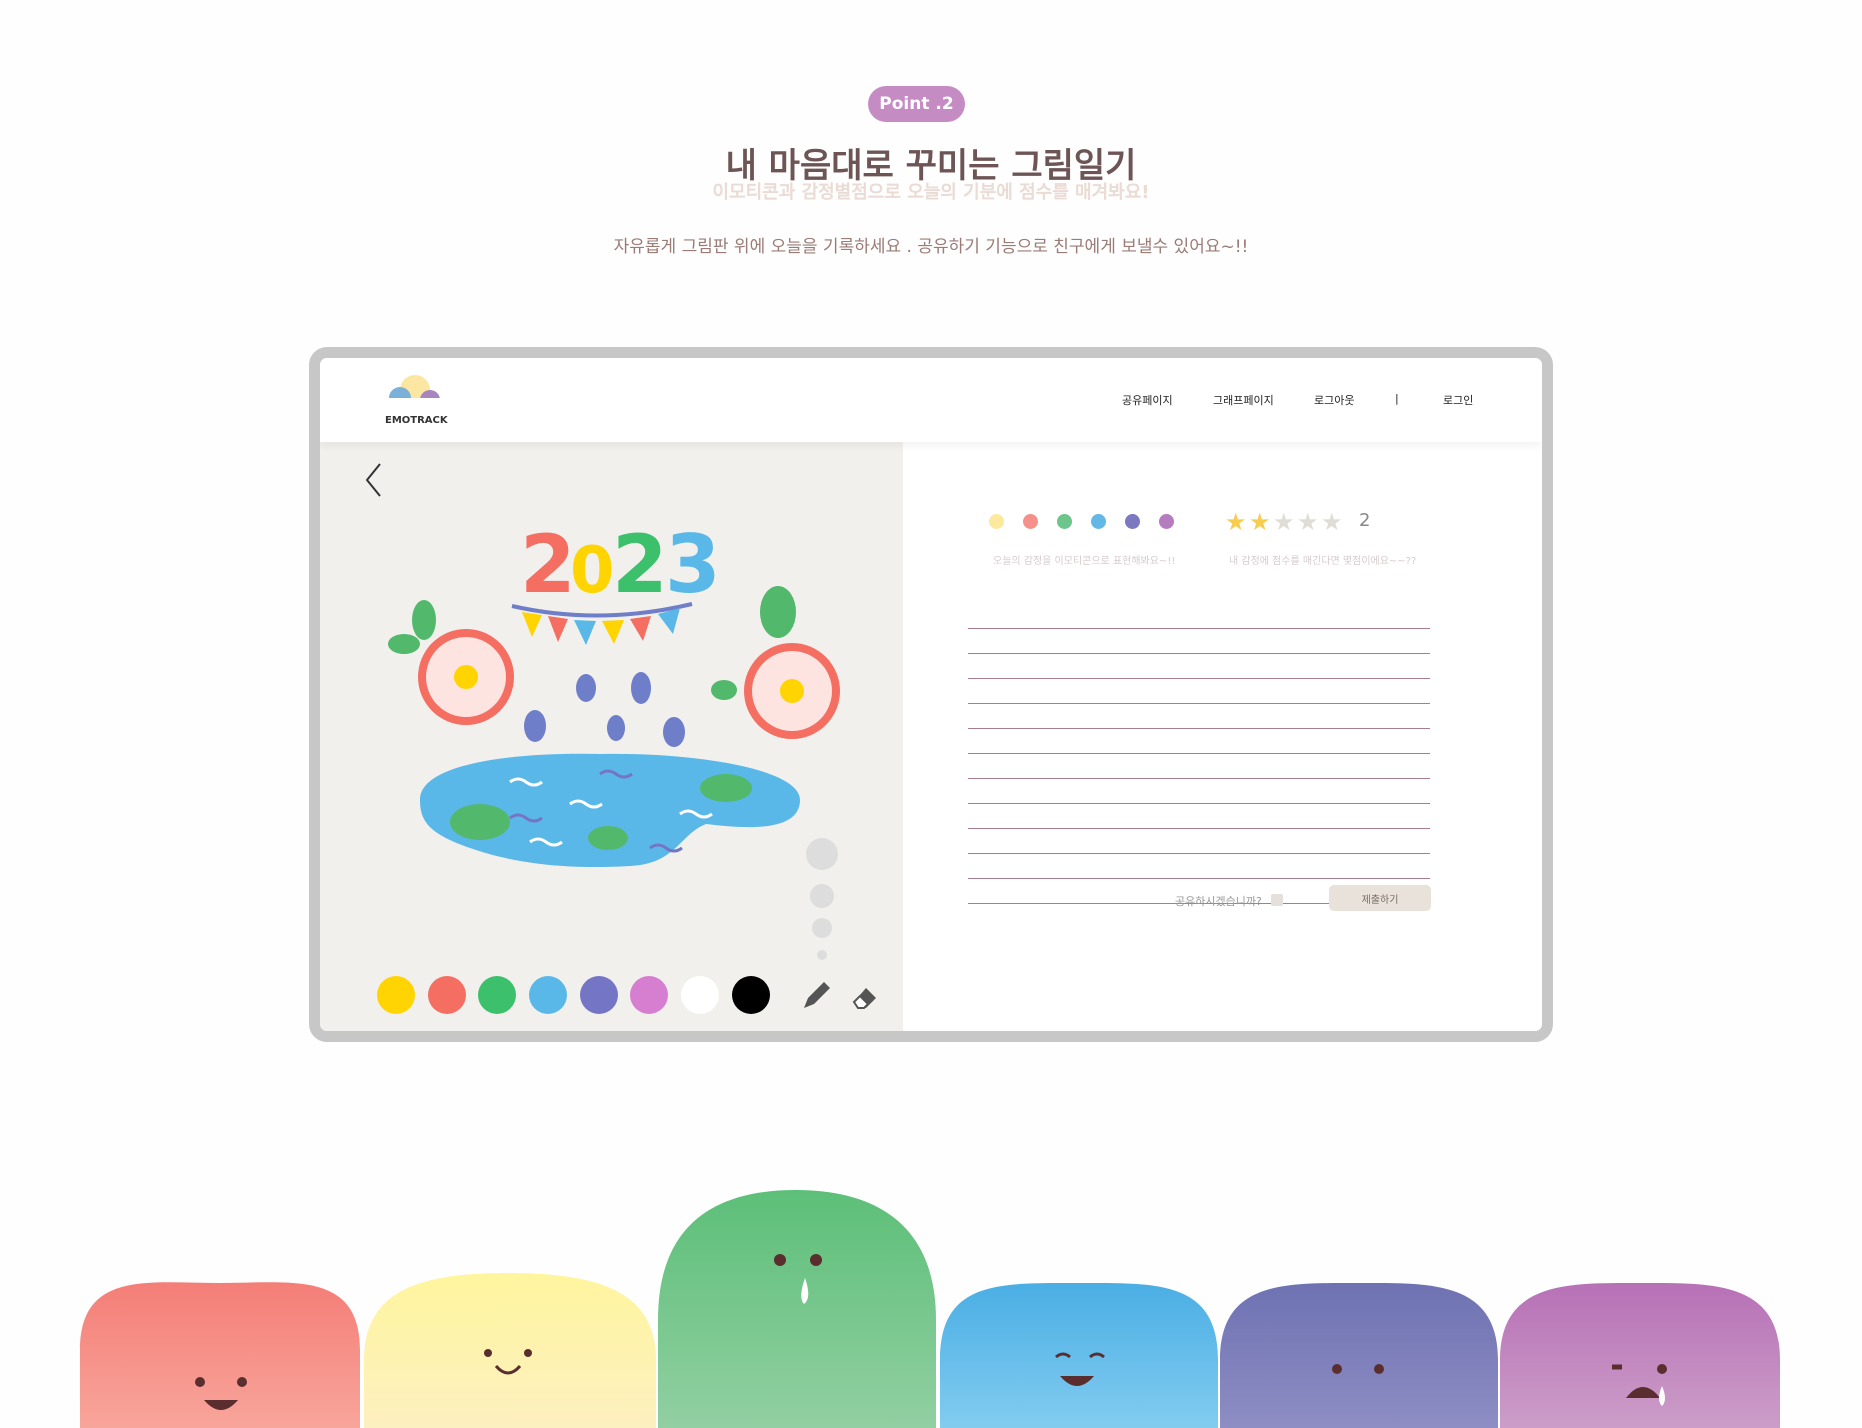  Describe the element at coordinates (822, 955) in the screenshot. I see `brush-size-sm` at that location.